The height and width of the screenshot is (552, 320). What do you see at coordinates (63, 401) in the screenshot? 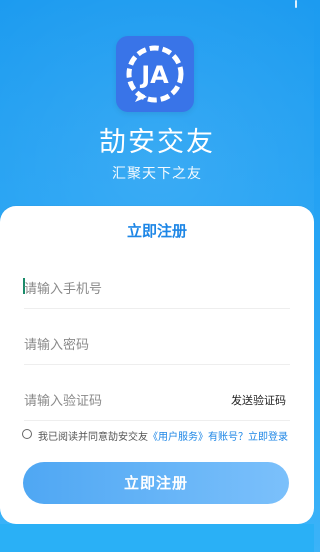
I see `code-placeholder: 请输入验证码` at bounding box center [63, 401].